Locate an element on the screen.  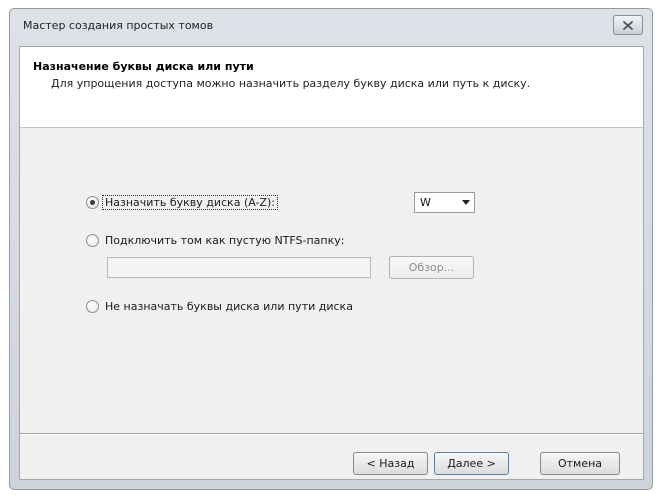
radio-button-no-letter is located at coordinates (92, 306).